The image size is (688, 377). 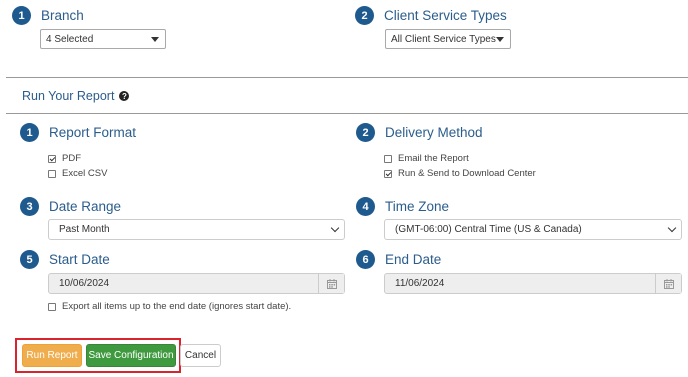 I want to click on branch-section: 1 Branch, so click(x=48, y=15).